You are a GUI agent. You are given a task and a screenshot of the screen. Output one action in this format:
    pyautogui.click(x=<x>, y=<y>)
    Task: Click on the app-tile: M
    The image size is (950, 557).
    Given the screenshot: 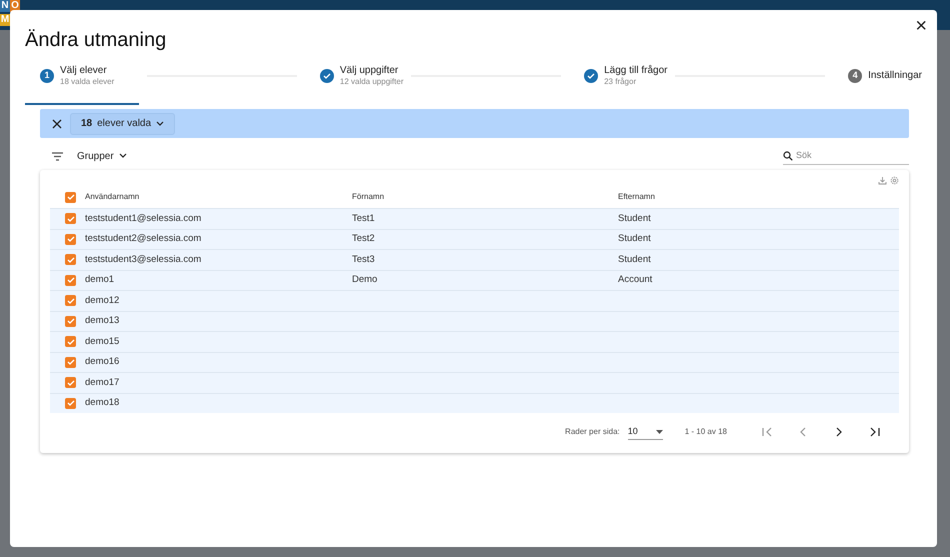 What is the action you would take?
    pyautogui.click(x=5, y=20)
    